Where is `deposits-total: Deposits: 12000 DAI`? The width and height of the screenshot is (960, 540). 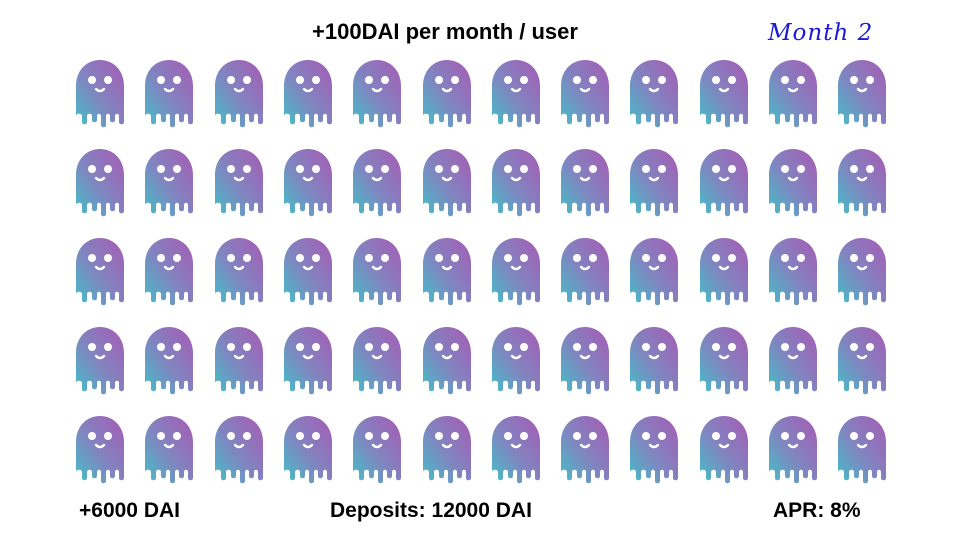
deposits-total: Deposits: 12000 DAI is located at coordinates (431, 510).